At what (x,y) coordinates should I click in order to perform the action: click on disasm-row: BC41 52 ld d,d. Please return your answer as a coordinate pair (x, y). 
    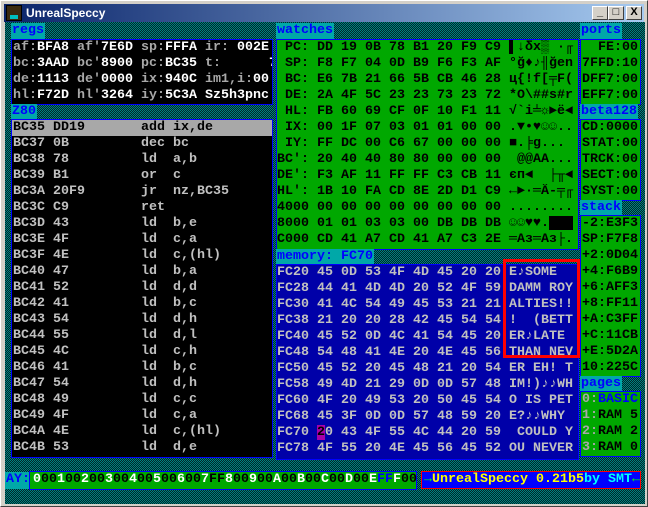
    Looking at the image, I should click on (142, 288).